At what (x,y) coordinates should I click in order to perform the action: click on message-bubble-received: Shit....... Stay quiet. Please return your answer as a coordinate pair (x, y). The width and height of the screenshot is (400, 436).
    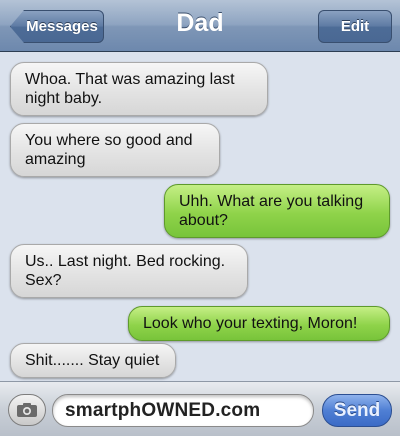
    Looking at the image, I should click on (93, 360).